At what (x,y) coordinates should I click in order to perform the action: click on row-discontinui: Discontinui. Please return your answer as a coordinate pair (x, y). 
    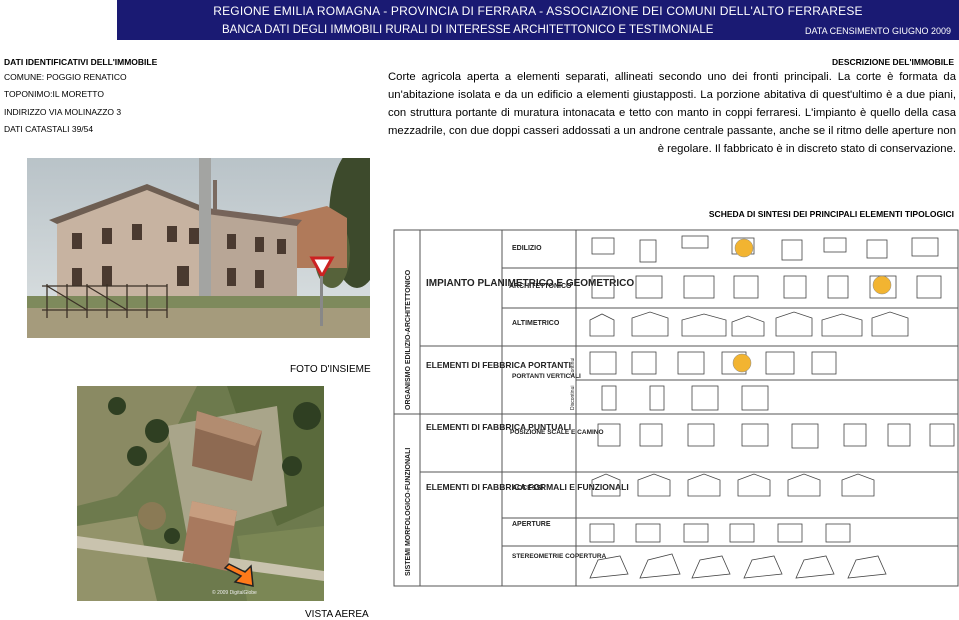
    Looking at the image, I should click on (573, 398).